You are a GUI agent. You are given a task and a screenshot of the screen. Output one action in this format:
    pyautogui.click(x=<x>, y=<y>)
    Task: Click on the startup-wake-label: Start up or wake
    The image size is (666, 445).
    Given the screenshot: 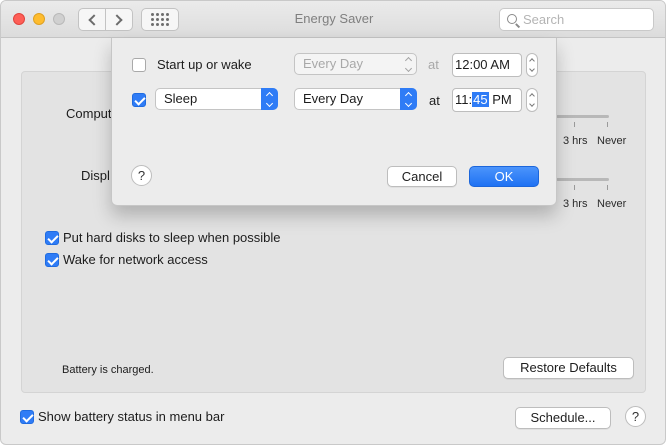 What is the action you would take?
    pyautogui.click(x=204, y=64)
    